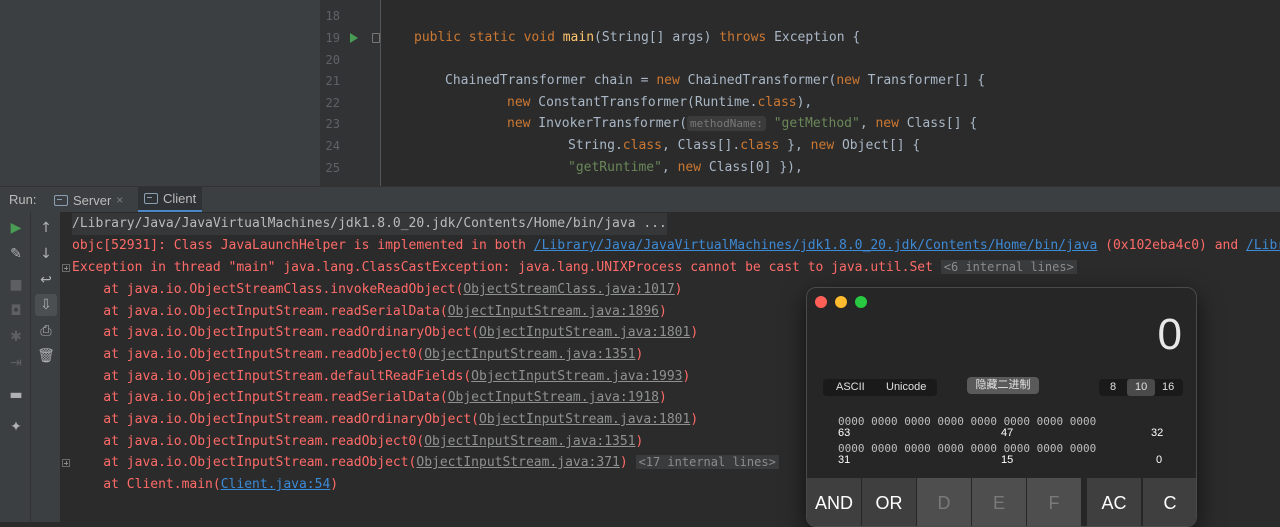 This screenshot has width=1280, height=527. Describe the element at coordinates (844, 433) in the screenshot. I see `bit-index: 63` at that location.